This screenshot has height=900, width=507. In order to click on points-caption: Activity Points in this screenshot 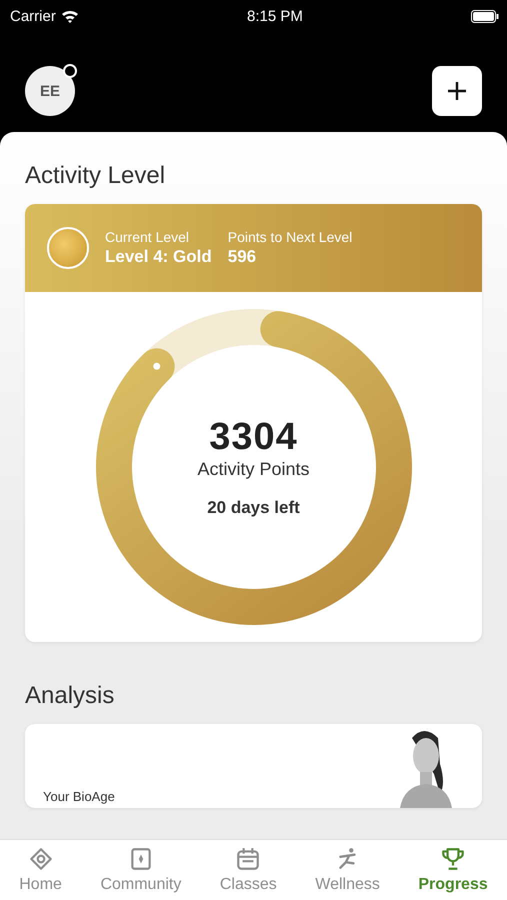, I will do `click(253, 469)`.